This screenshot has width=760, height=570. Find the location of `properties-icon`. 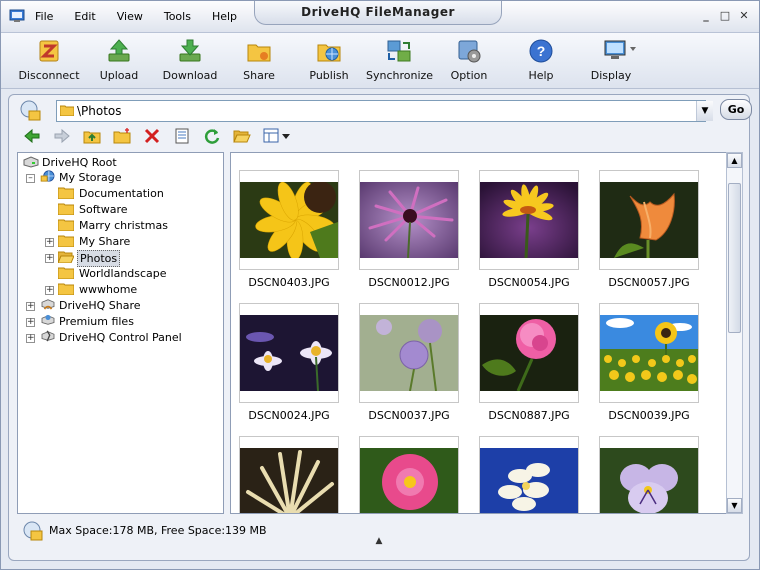

properties-icon is located at coordinates (182, 136).